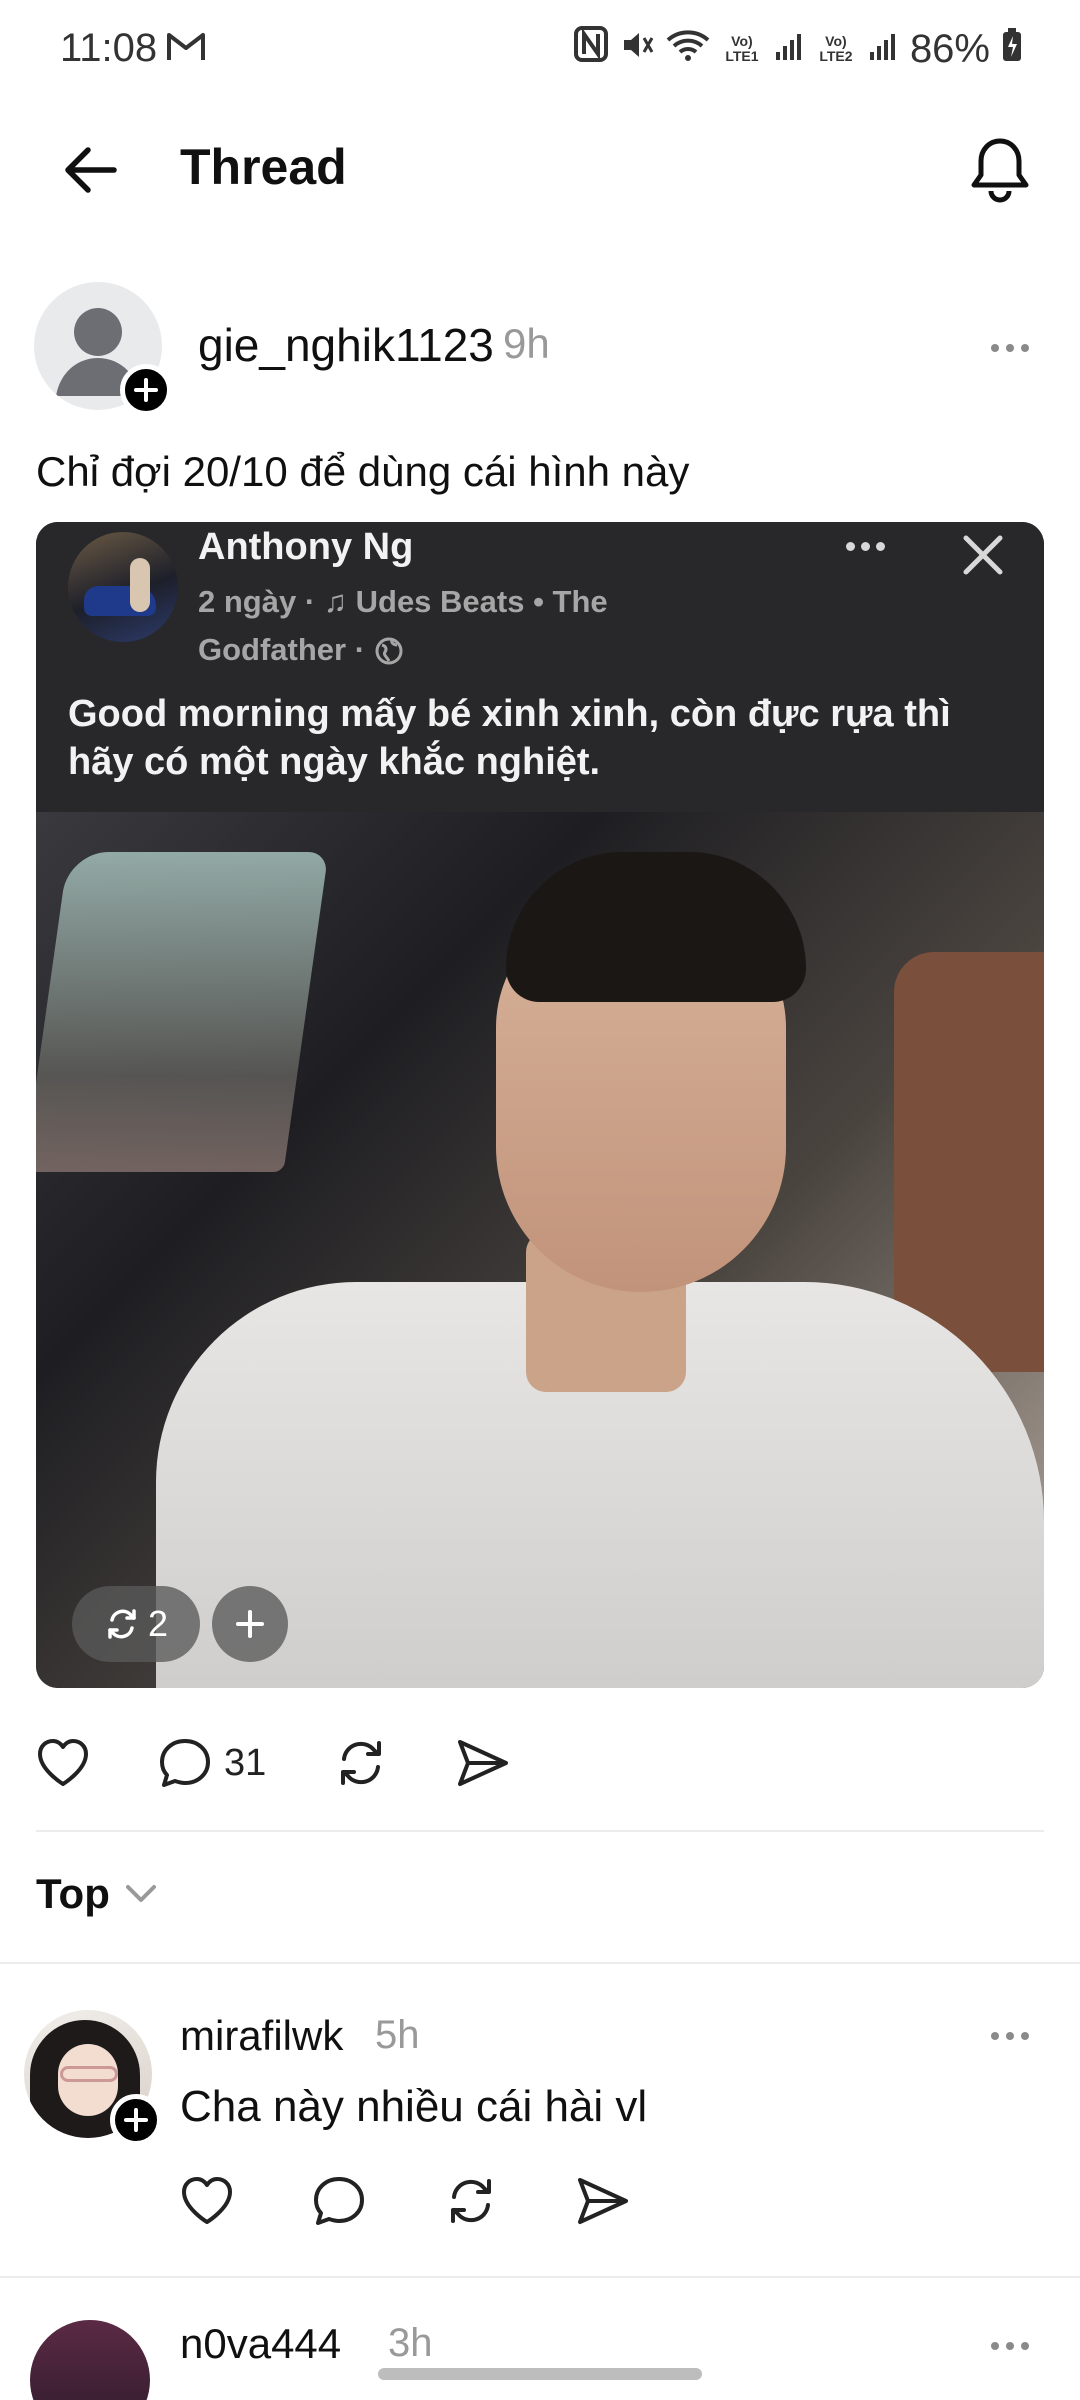  Describe the element at coordinates (405, 2203) in the screenshot. I see `reply-actions` at that location.